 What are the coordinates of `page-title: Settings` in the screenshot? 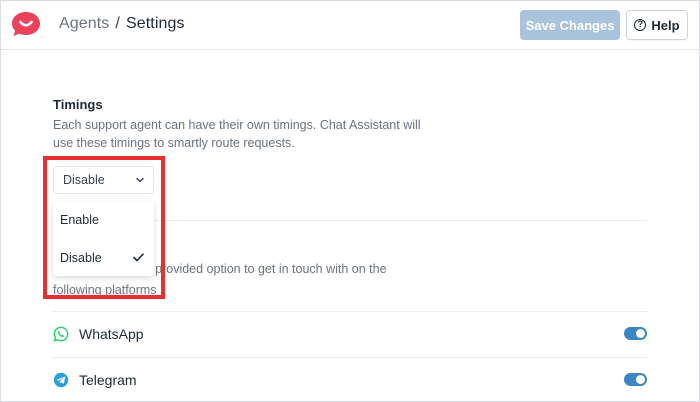 It's located at (155, 23).